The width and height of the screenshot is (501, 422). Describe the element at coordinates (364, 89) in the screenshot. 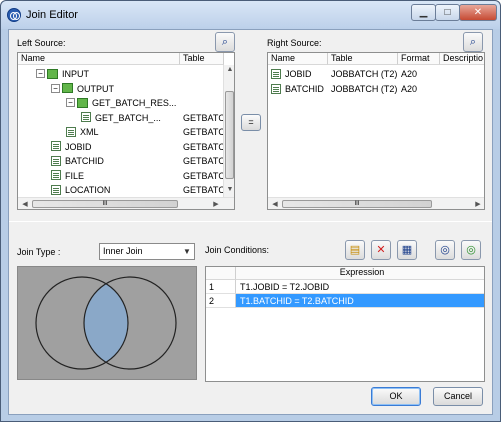

I see `right-row-table: JOBBATCH (T2)` at that location.